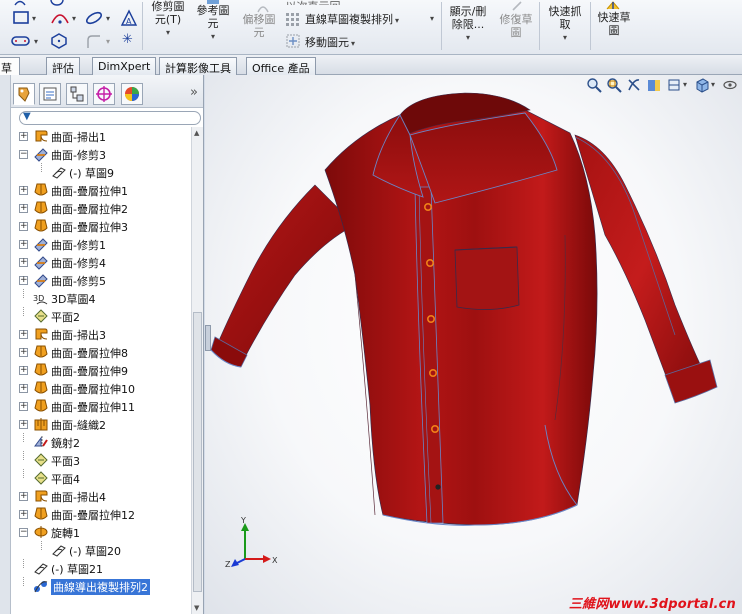 Image resolution: width=742 pixels, height=614 pixels. I want to click on offset-icon, so click(263, 9).